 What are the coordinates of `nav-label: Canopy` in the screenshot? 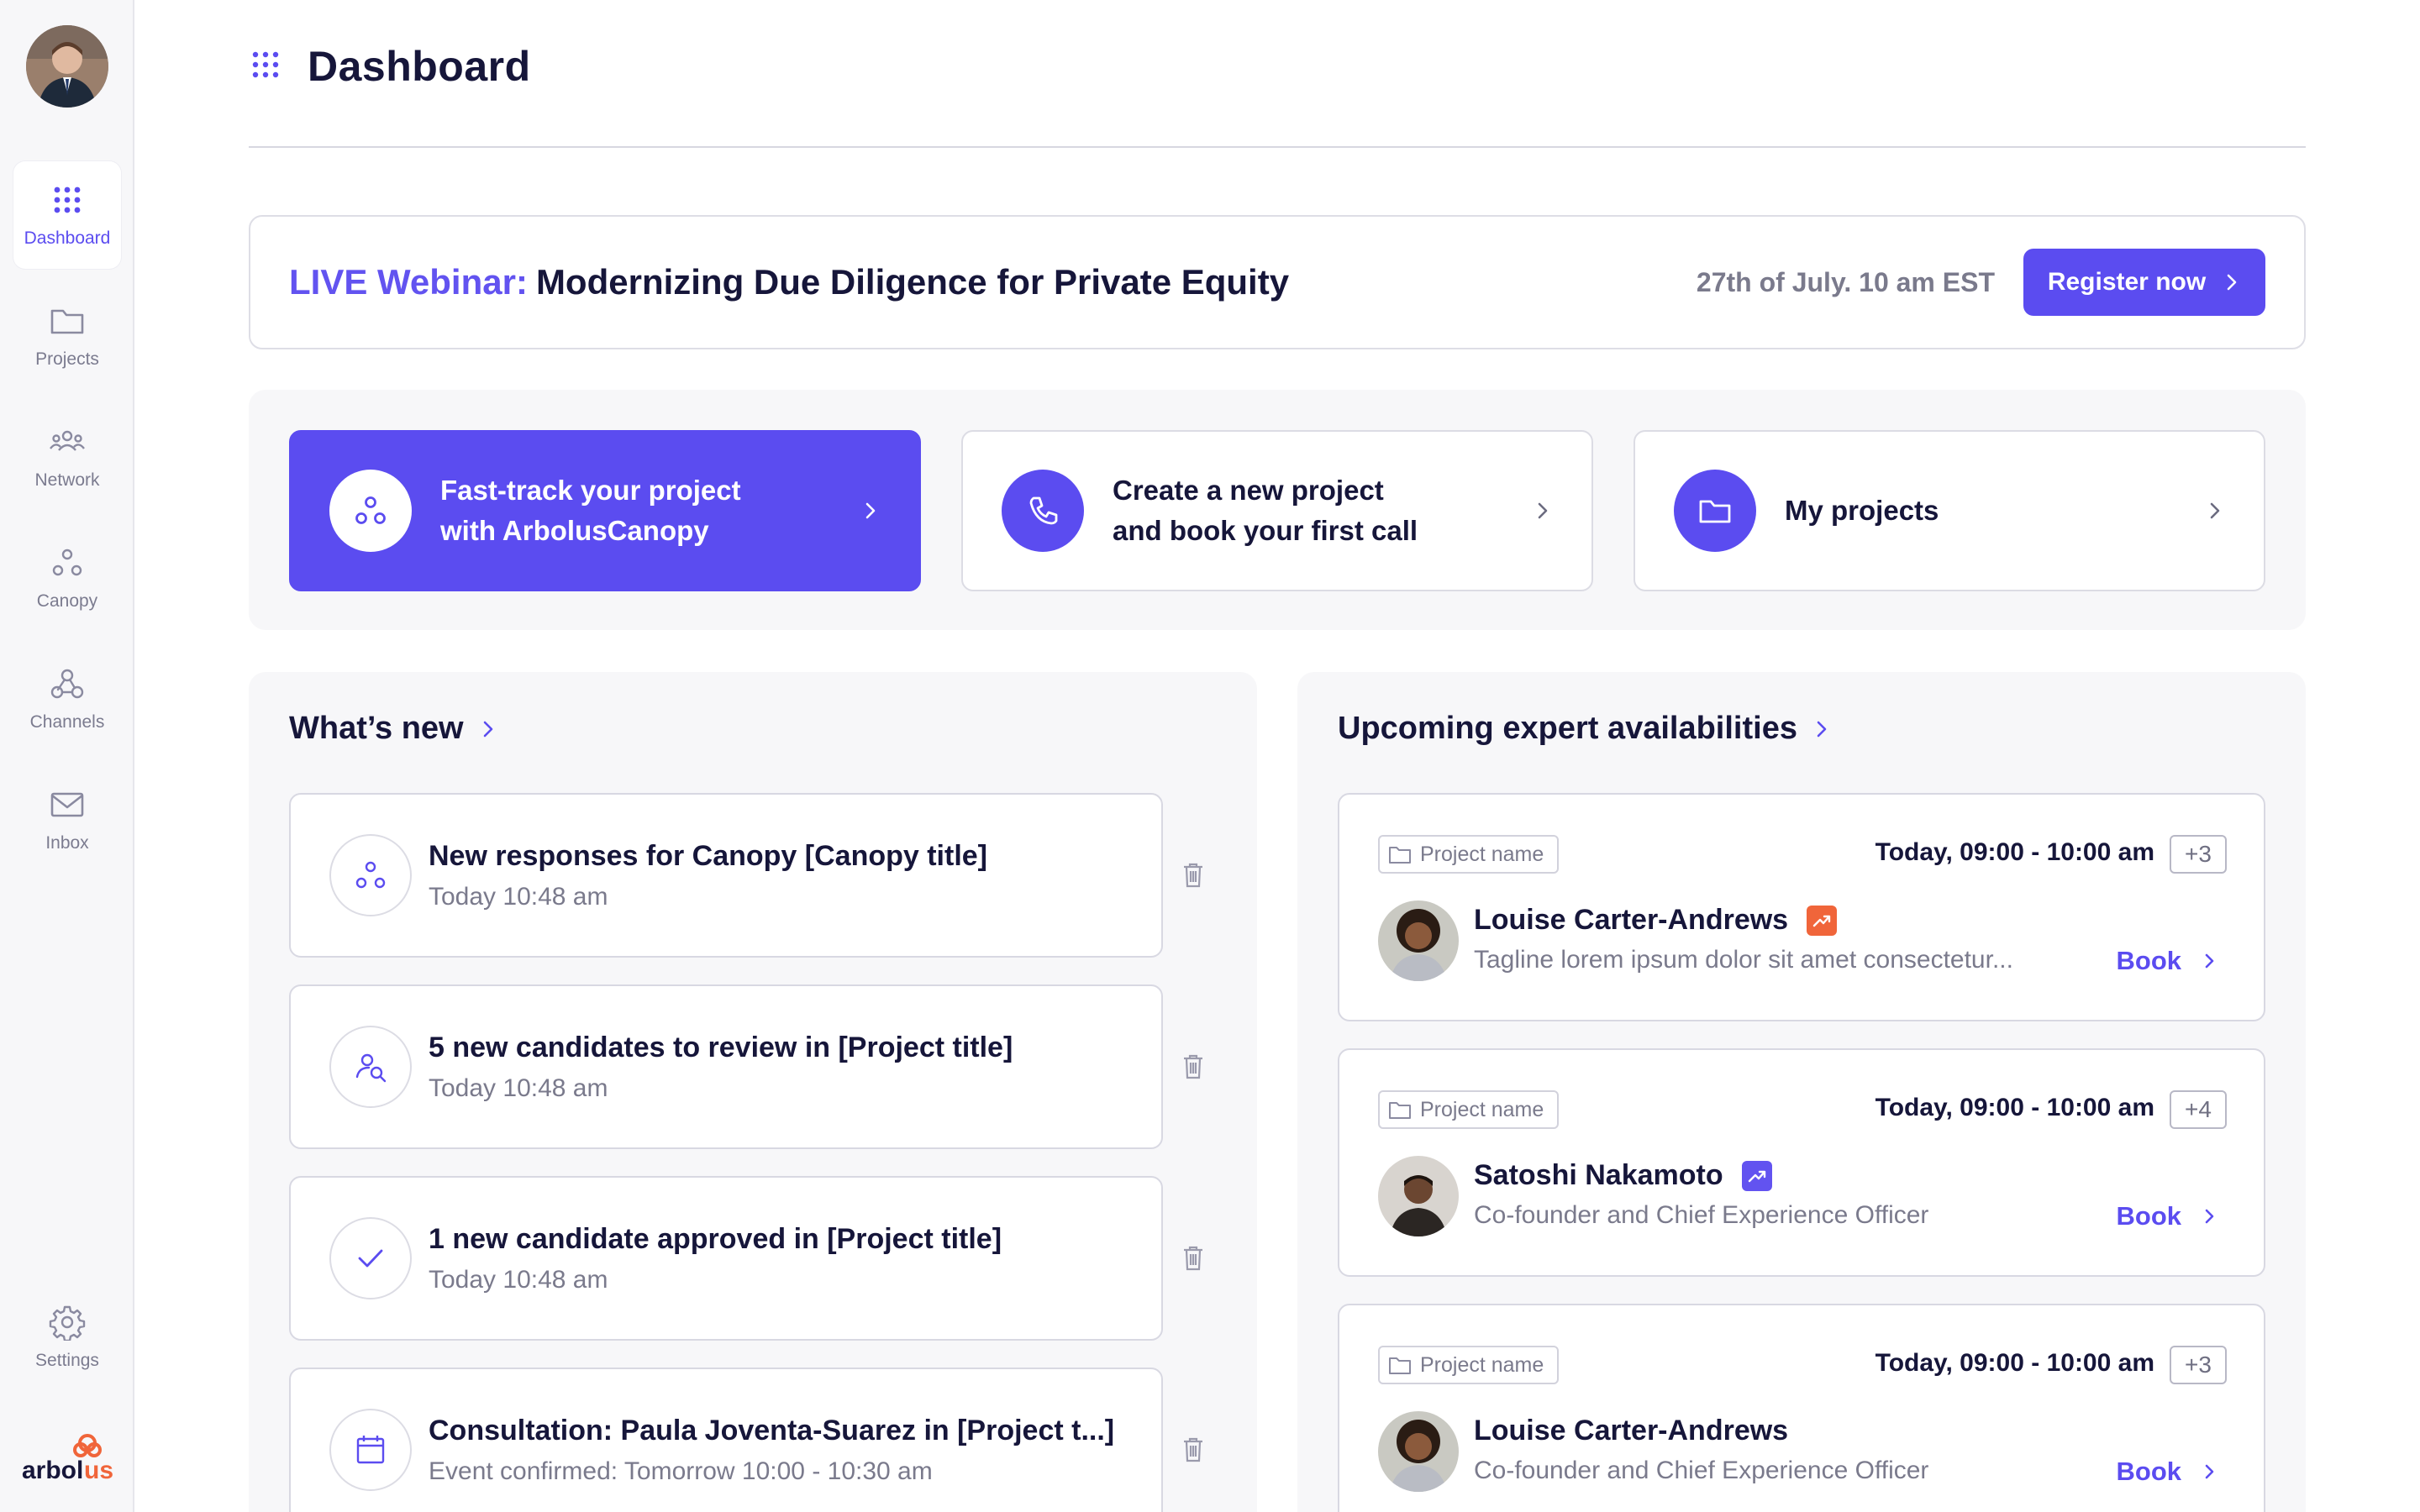 It's located at (67, 601).